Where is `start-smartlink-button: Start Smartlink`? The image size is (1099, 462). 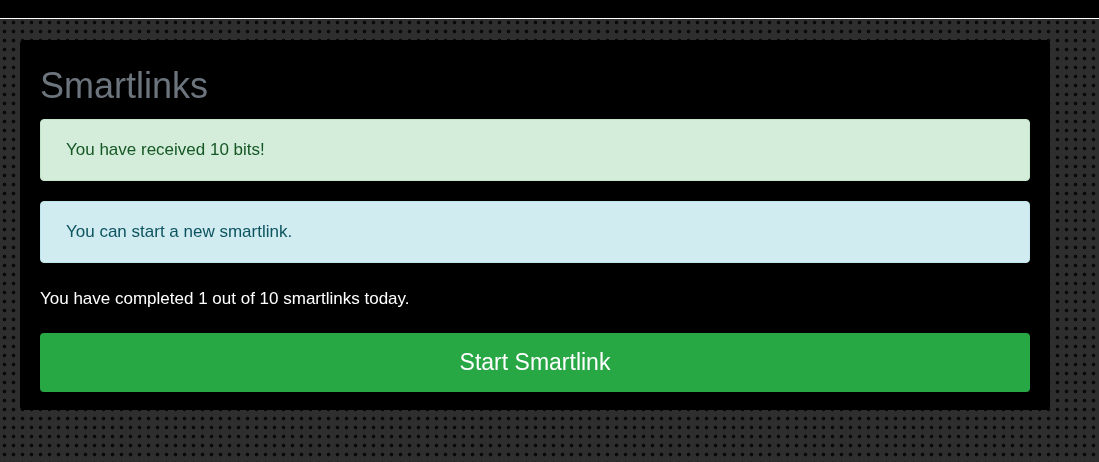
start-smartlink-button: Start Smartlink is located at coordinates (535, 362).